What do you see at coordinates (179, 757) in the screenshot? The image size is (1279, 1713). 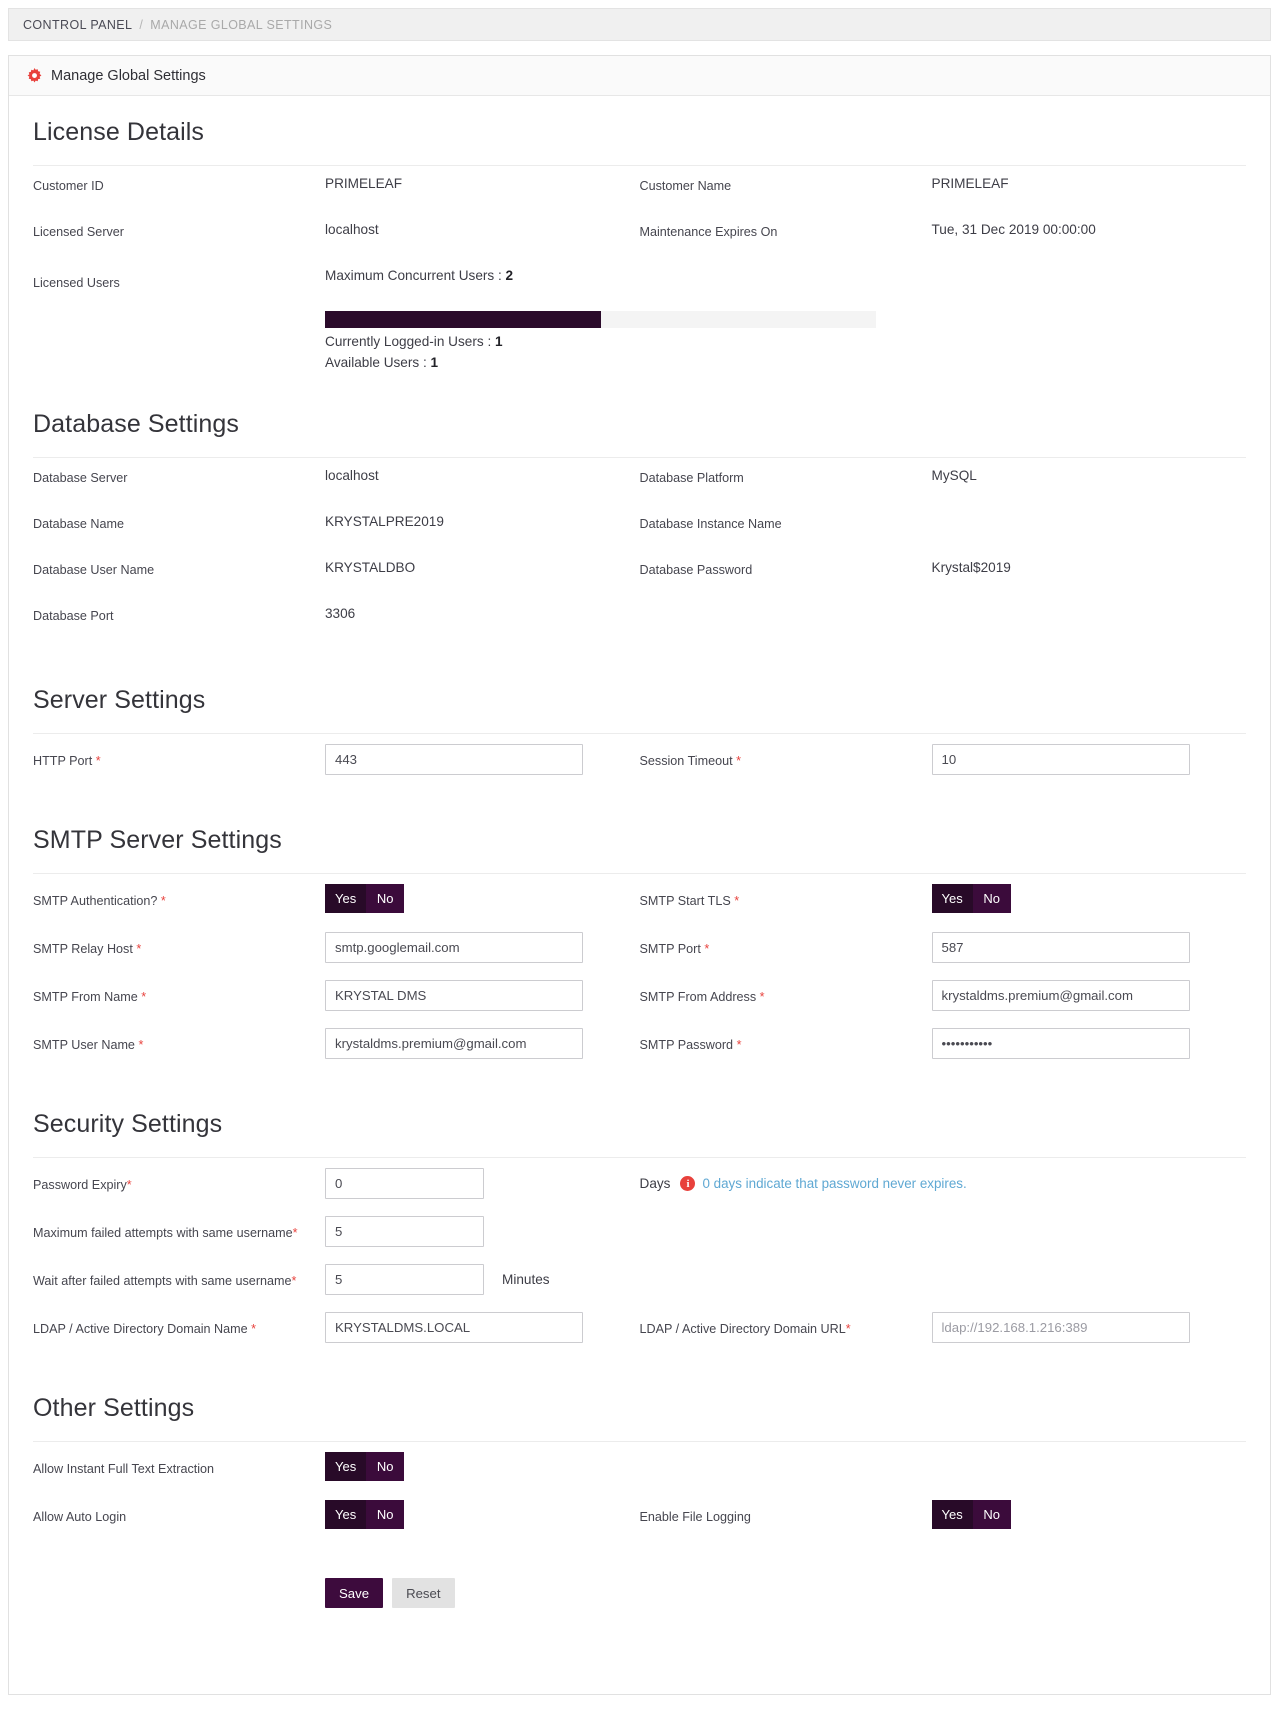 I see `http-port-label: HTTP Port *` at bounding box center [179, 757].